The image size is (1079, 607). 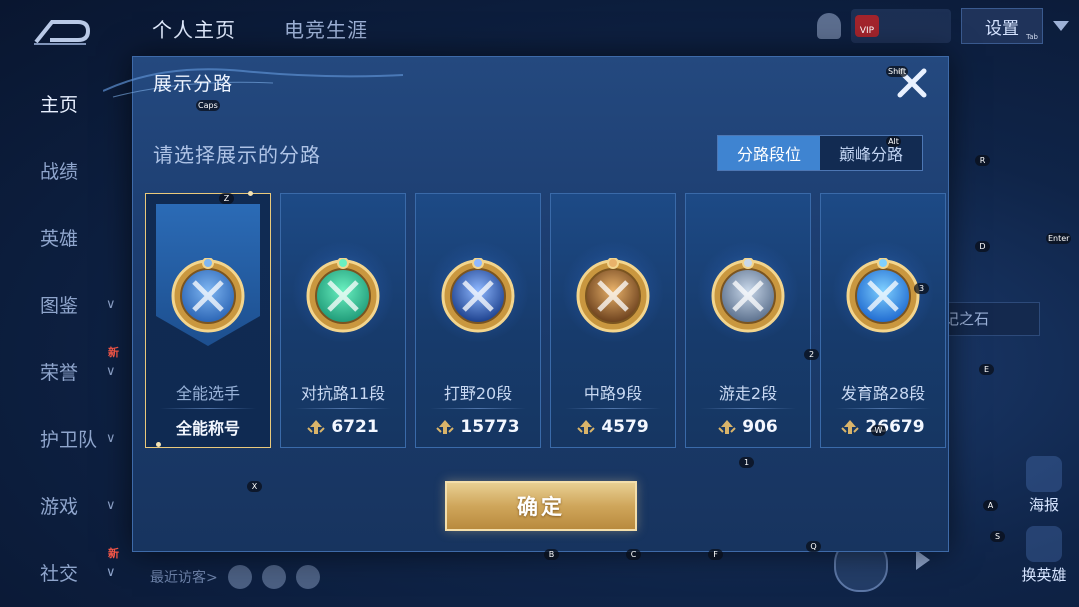 I want to click on roam-emblem-icon, so click(x=748, y=295).